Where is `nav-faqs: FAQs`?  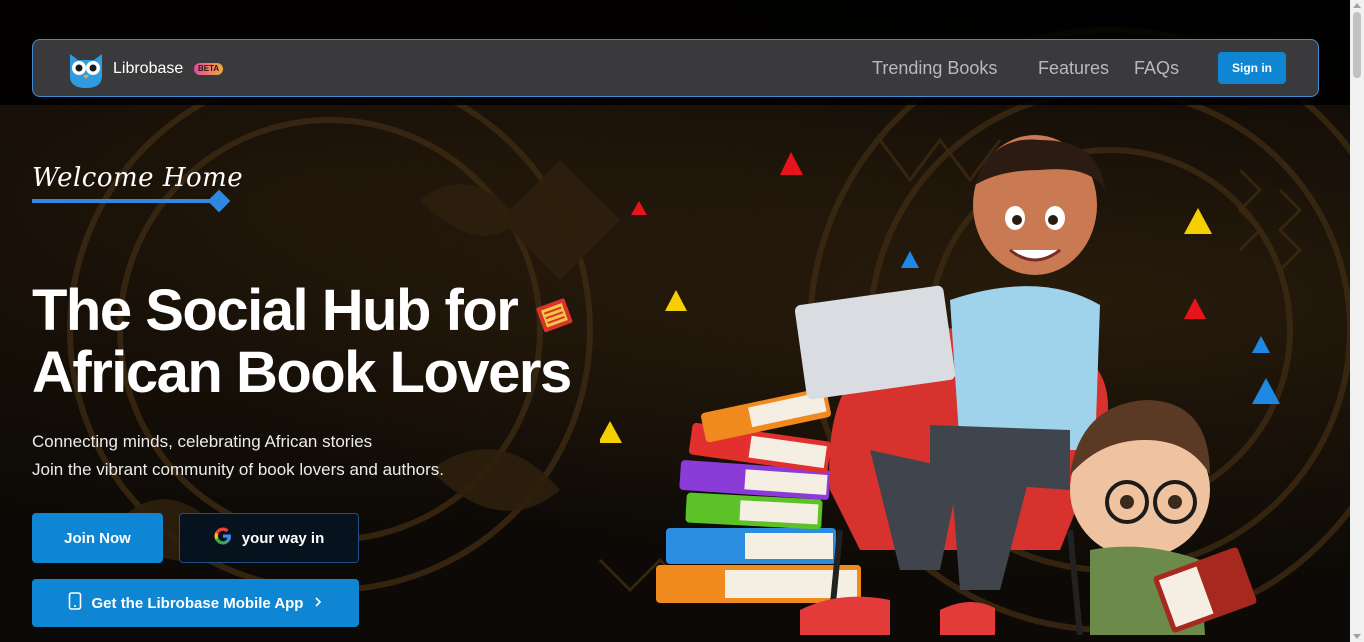 nav-faqs: FAQs is located at coordinates (1156, 68).